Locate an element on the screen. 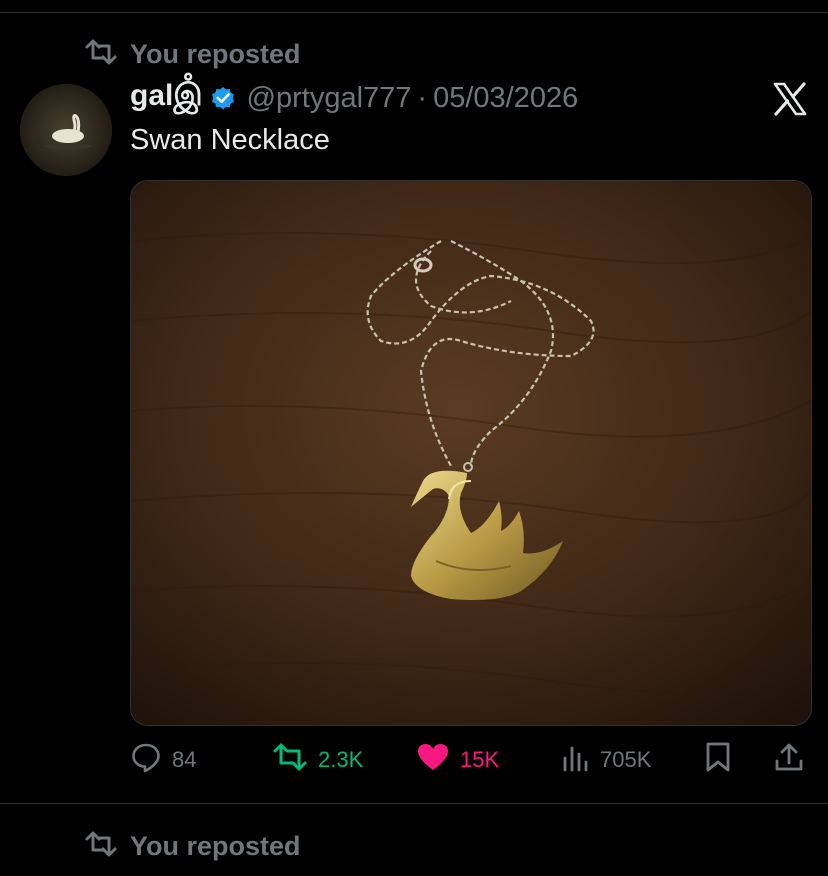  share-button is located at coordinates (789, 760).